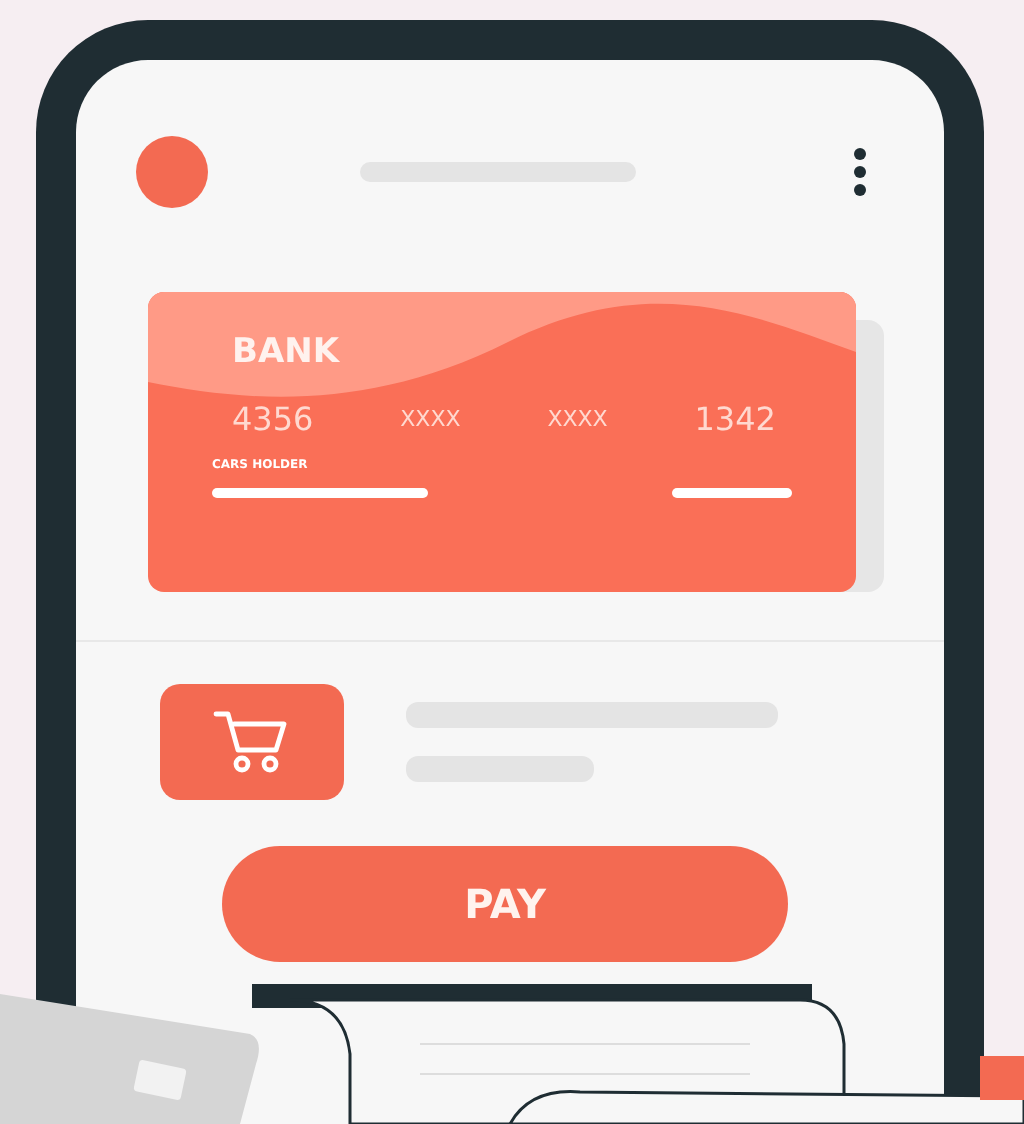  What do you see at coordinates (860, 172) in the screenshot?
I see `menu-icon` at bounding box center [860, 172].